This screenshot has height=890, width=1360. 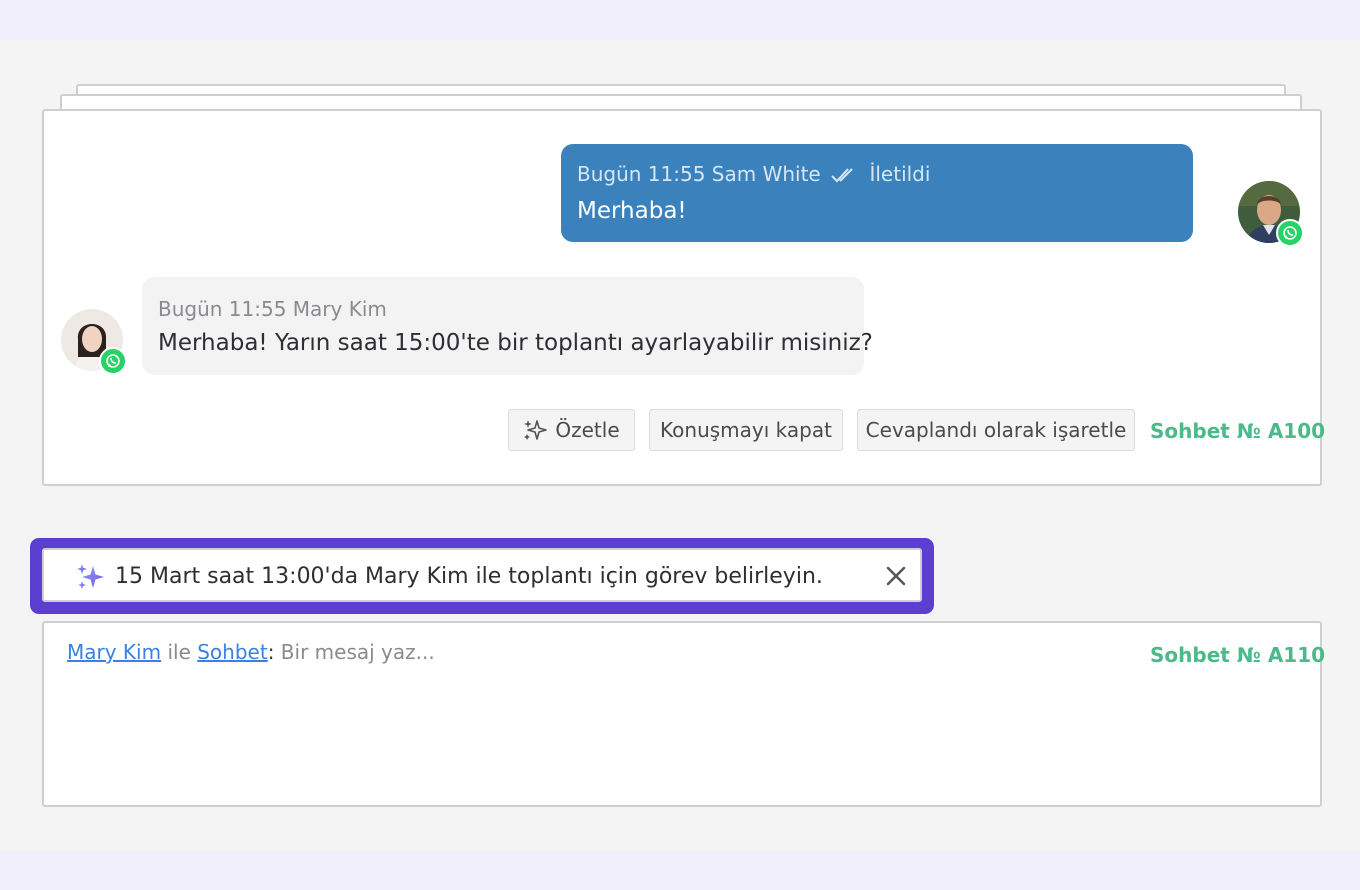 I want to click on channel-link: Sohbet, so click(x=232, y=652).